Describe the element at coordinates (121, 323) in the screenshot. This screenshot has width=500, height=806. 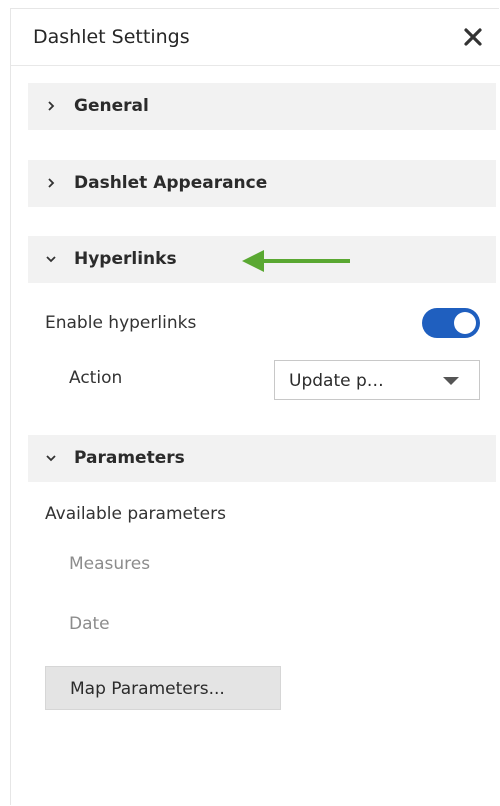
I see `enable-hyperlinks-label: Enable hyperlinks` at that location.